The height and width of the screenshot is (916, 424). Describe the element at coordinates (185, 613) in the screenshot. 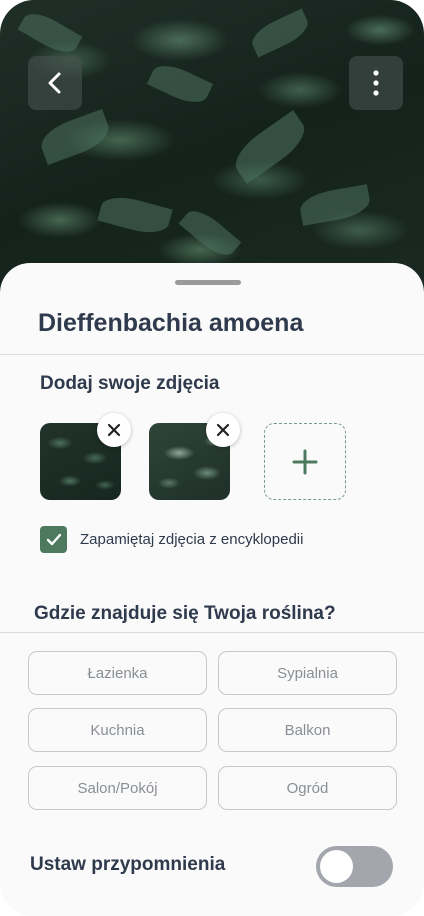

I see `location-section-title: Gdzie znajduje się Twoja roślina?` at that location.